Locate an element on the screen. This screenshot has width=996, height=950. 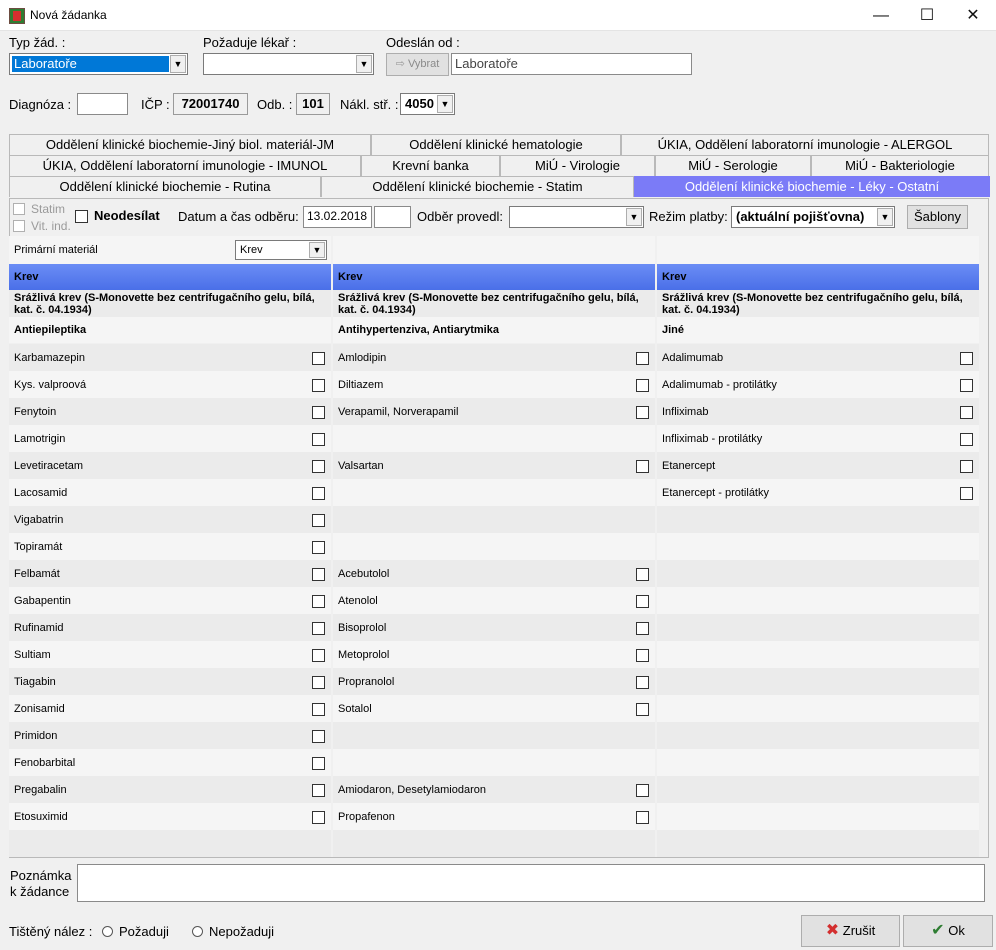
test-row: Adalimumab is located at coordinates (818, 357).